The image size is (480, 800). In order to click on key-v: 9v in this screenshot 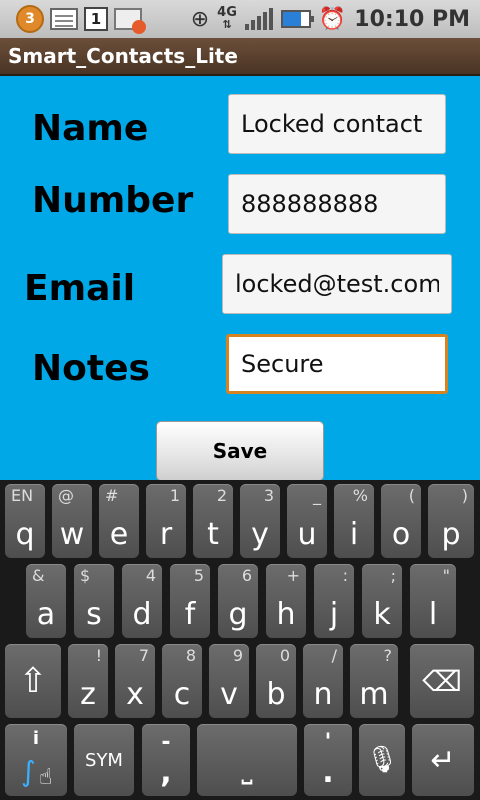, I will do `click(229, 681)`.